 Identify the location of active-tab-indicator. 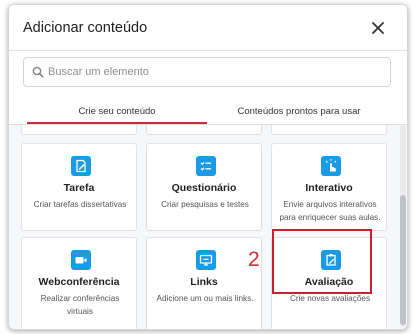
(117, 123).